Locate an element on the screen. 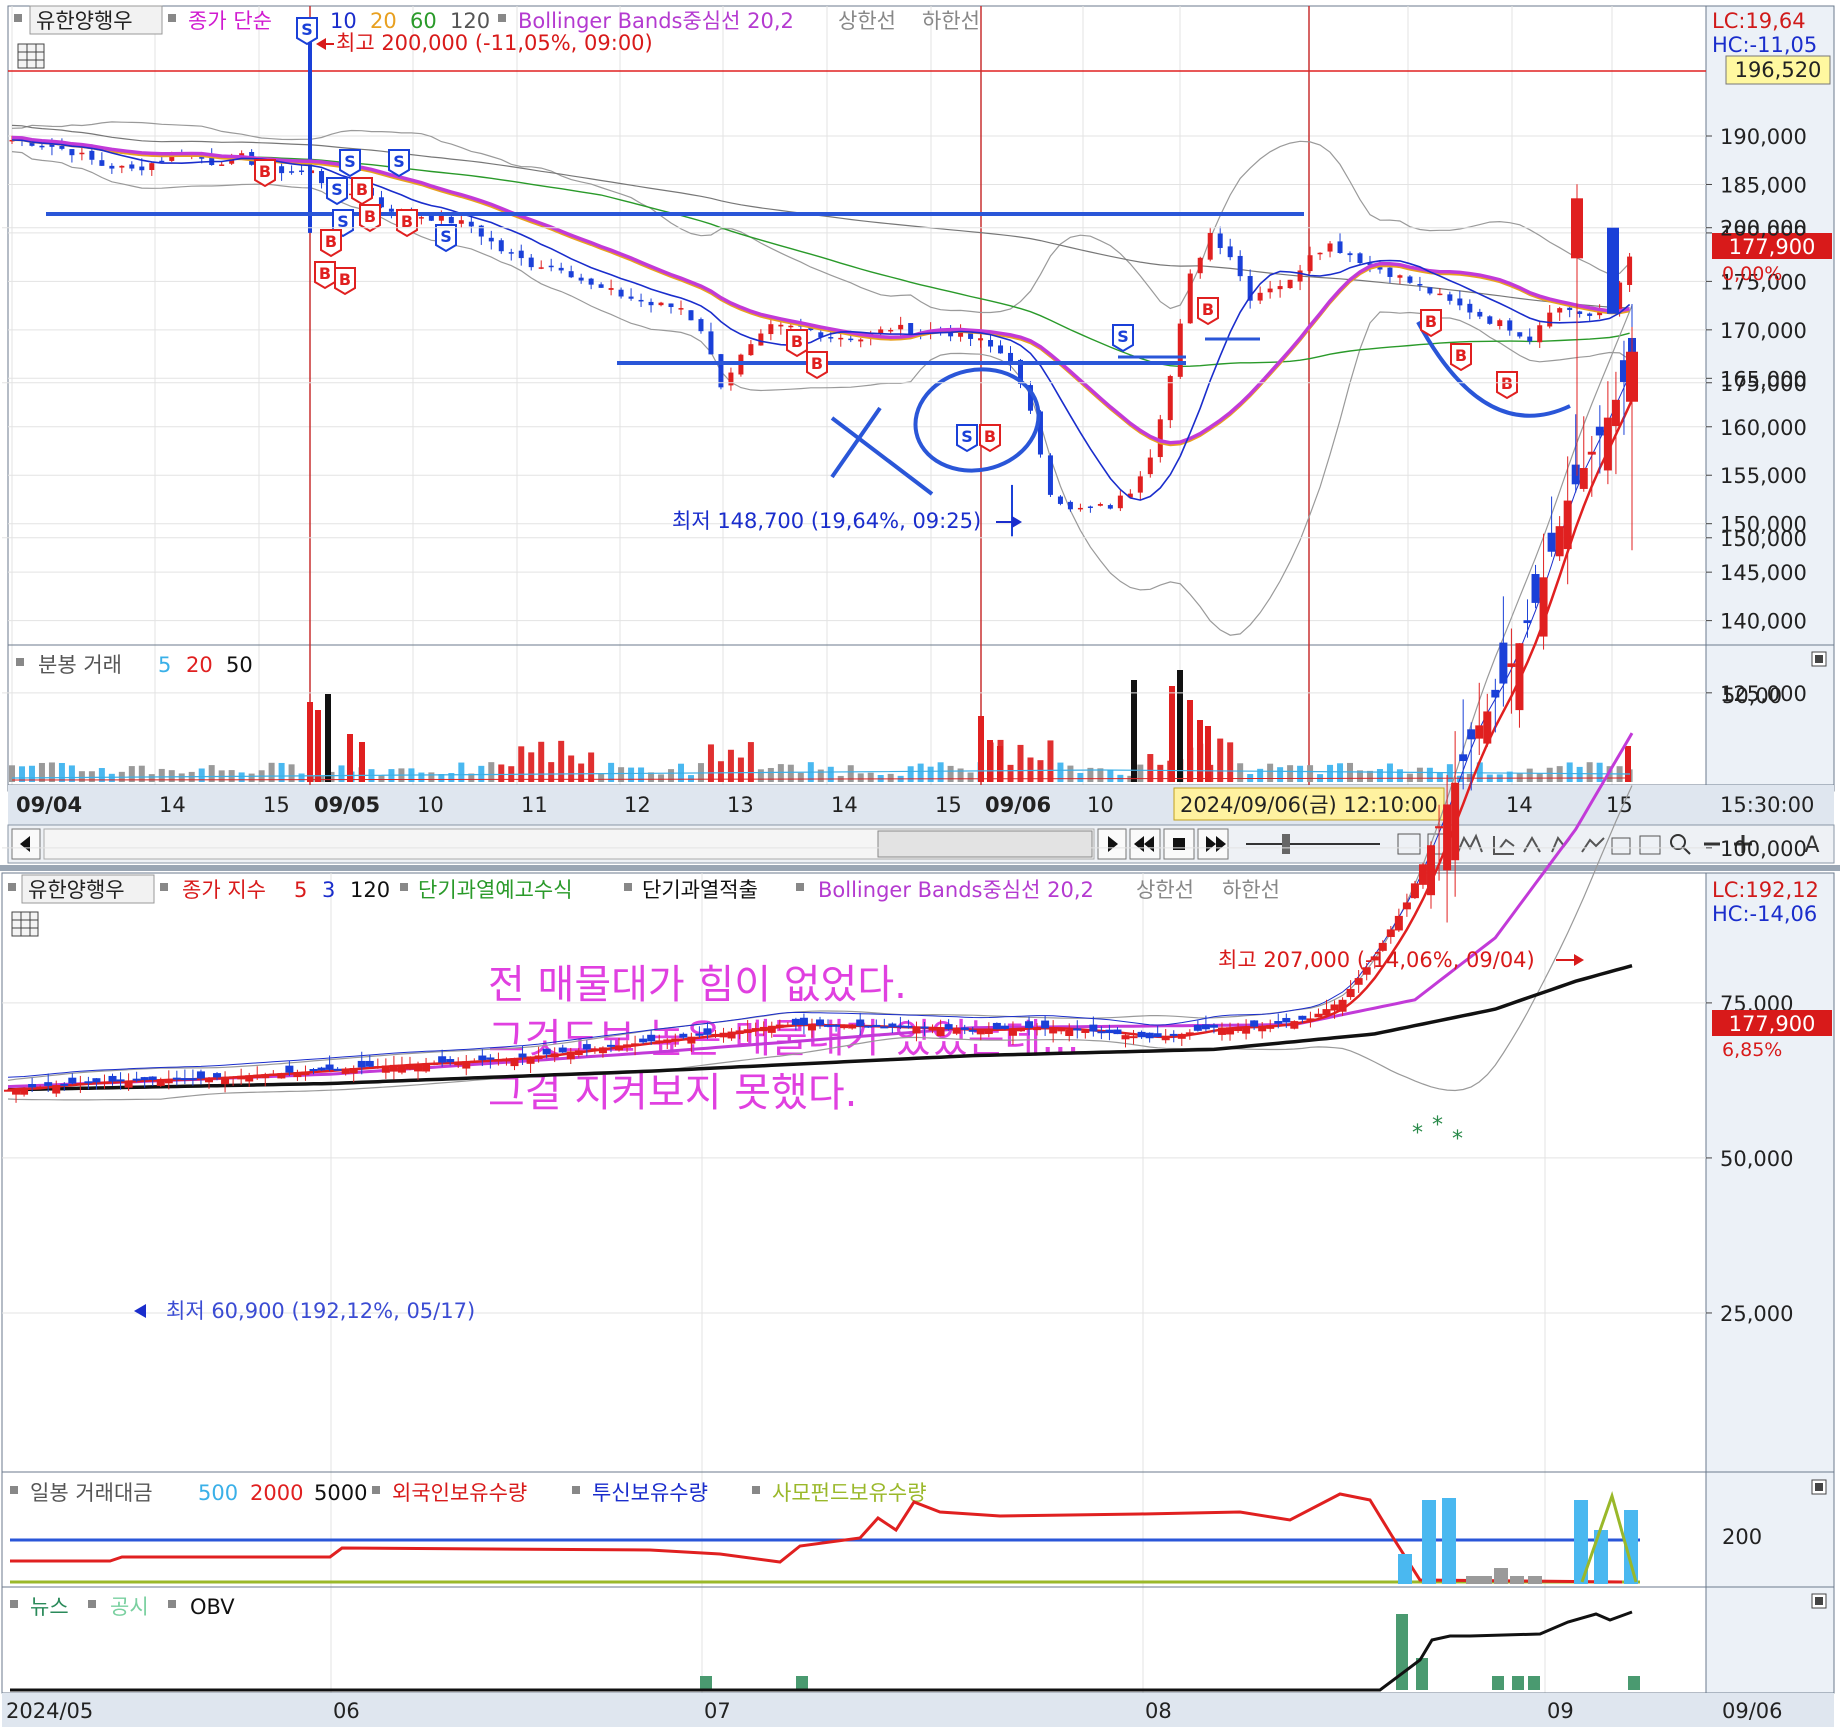 Image resolution: width=1840 pixels, height=1736 pixels. overheat-star-2: * is located at coordinates (1437, 1125).